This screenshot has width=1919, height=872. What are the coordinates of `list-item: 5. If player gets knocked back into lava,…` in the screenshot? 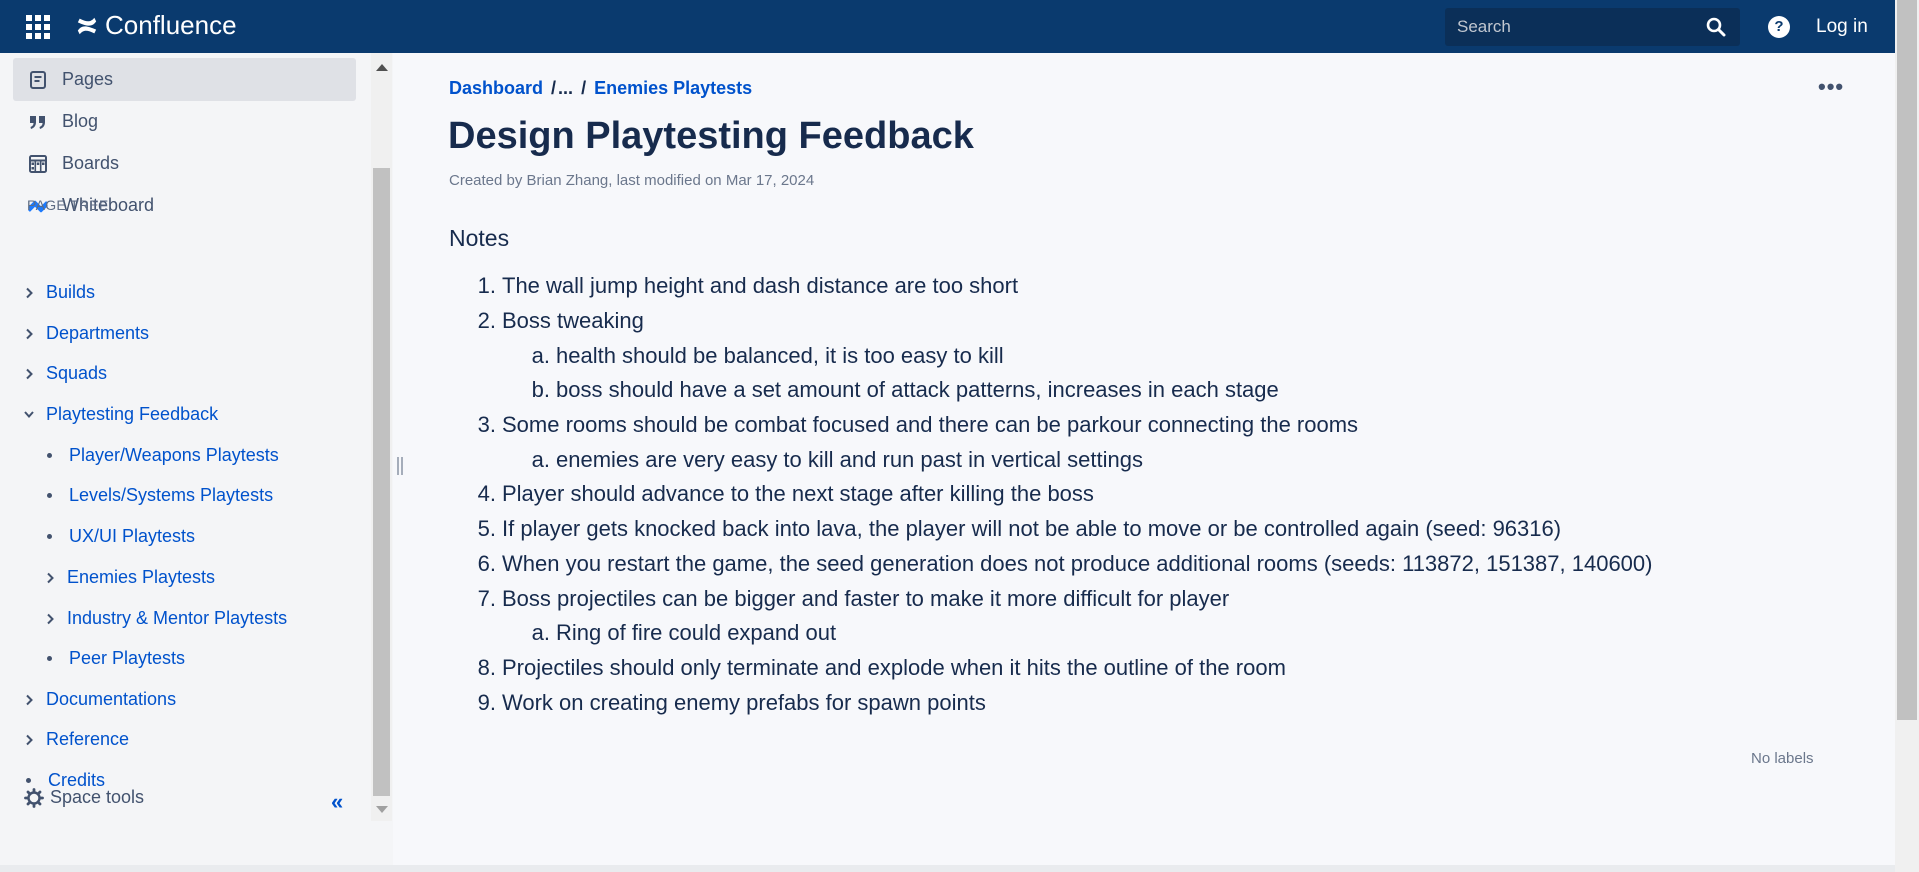 It's located at (1015, 529).